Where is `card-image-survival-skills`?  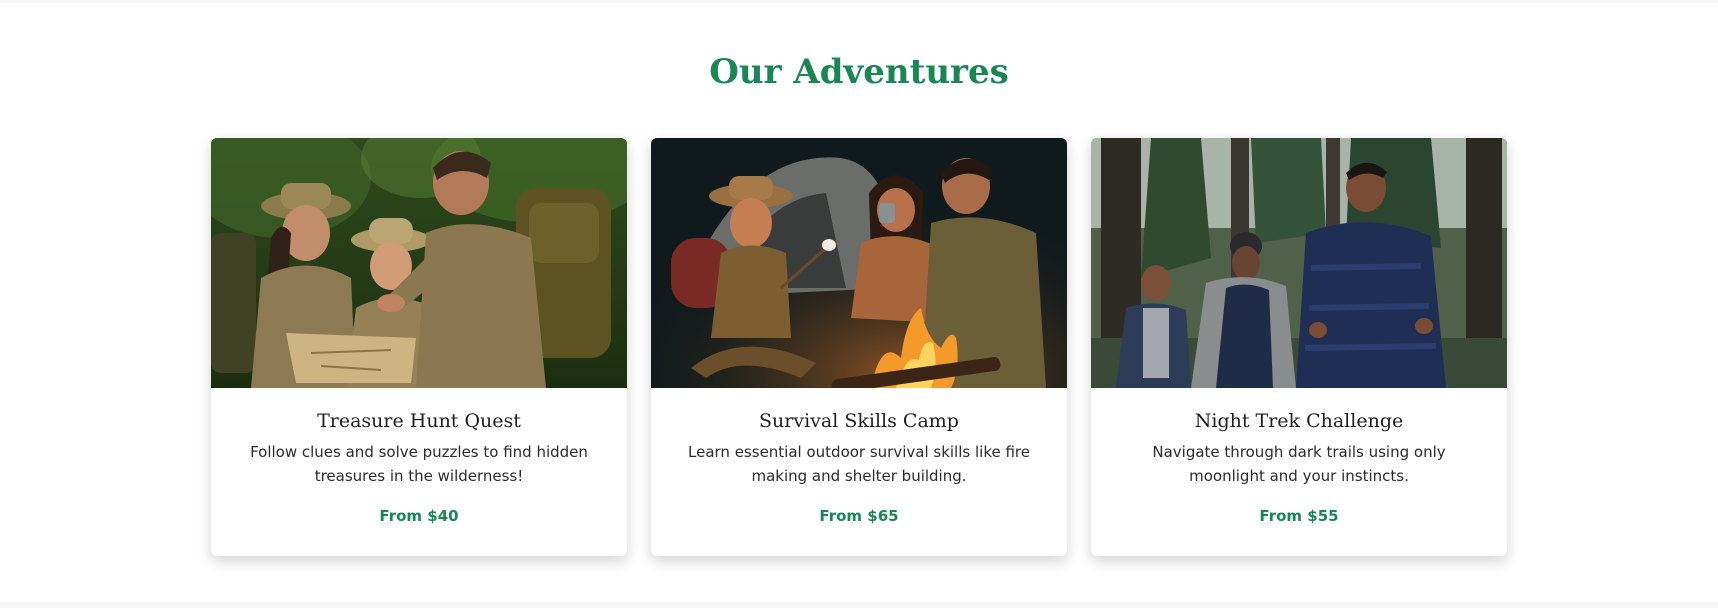 card-image-survival-skills is located at coordinates (859, 263).